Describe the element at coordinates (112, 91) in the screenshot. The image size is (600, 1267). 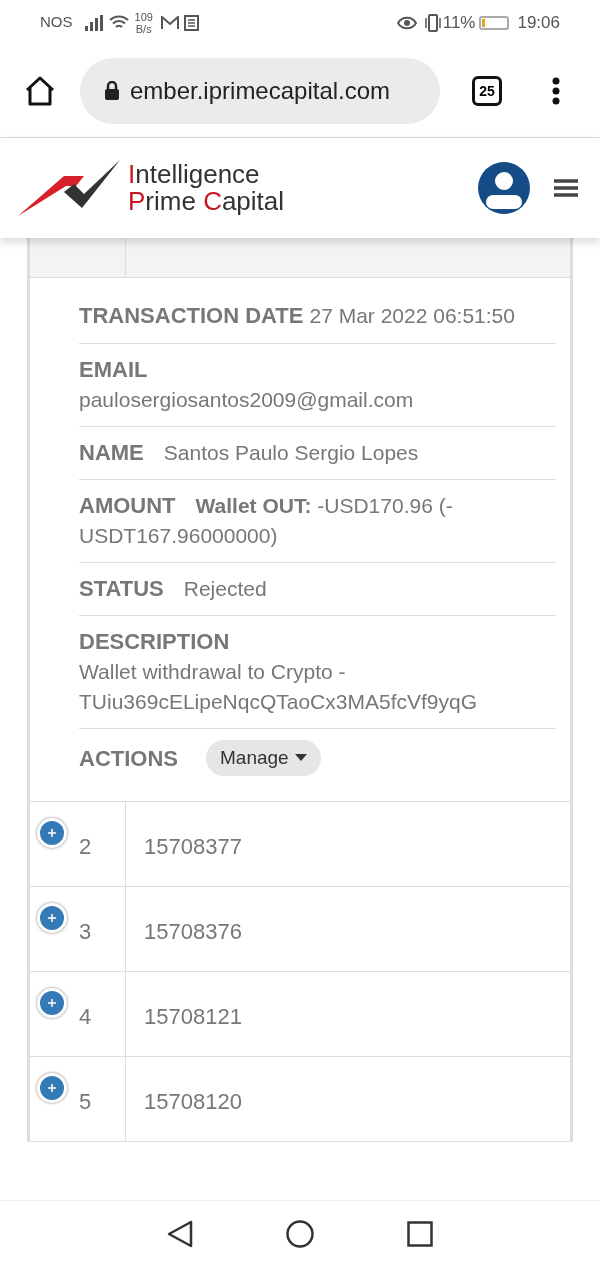
I see `lock-icon` at that location.